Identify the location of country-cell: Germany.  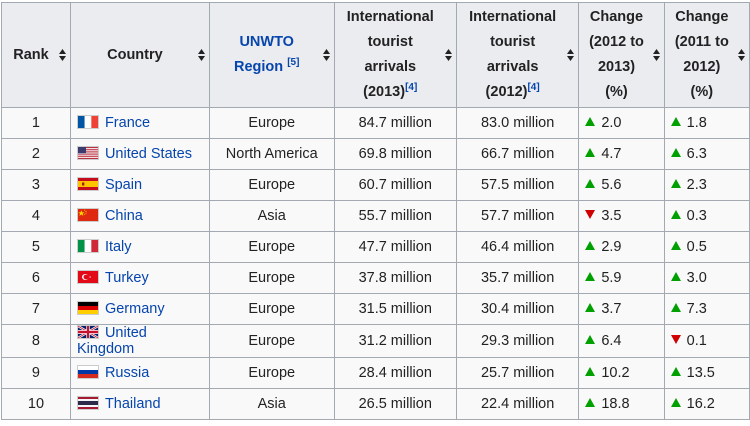
(139, 309).